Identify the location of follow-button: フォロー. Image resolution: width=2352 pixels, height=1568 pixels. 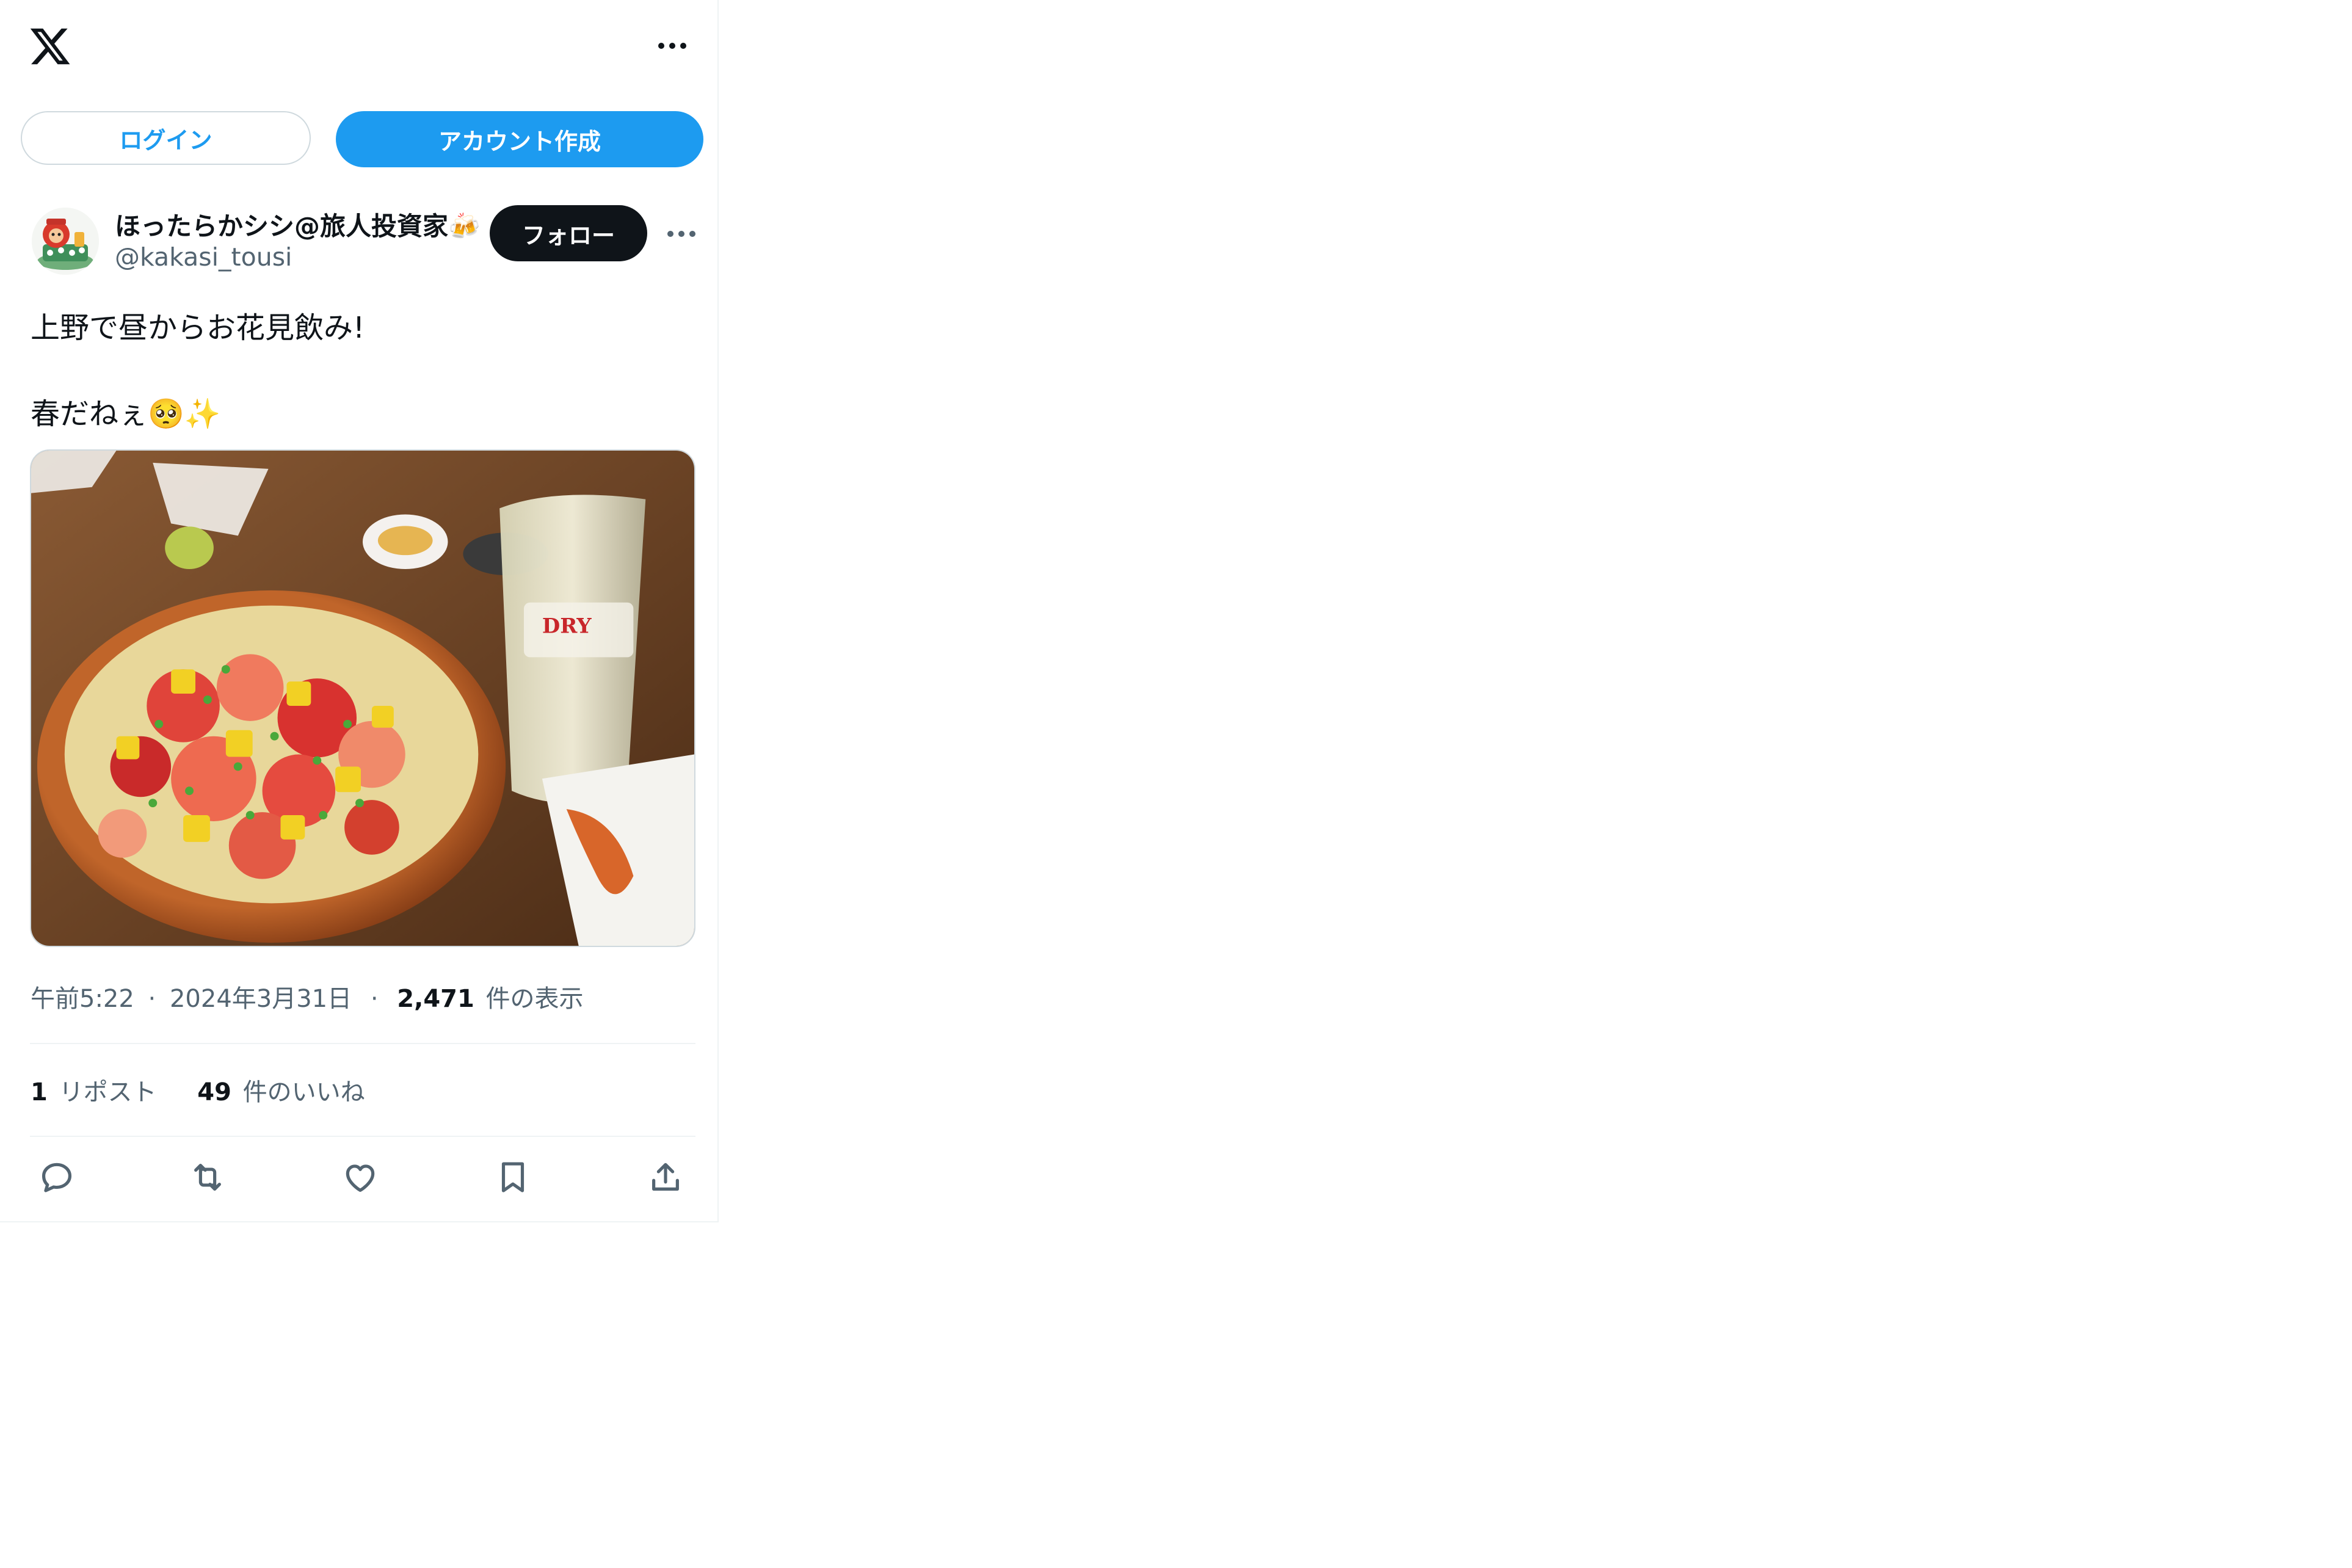
(568, 233).